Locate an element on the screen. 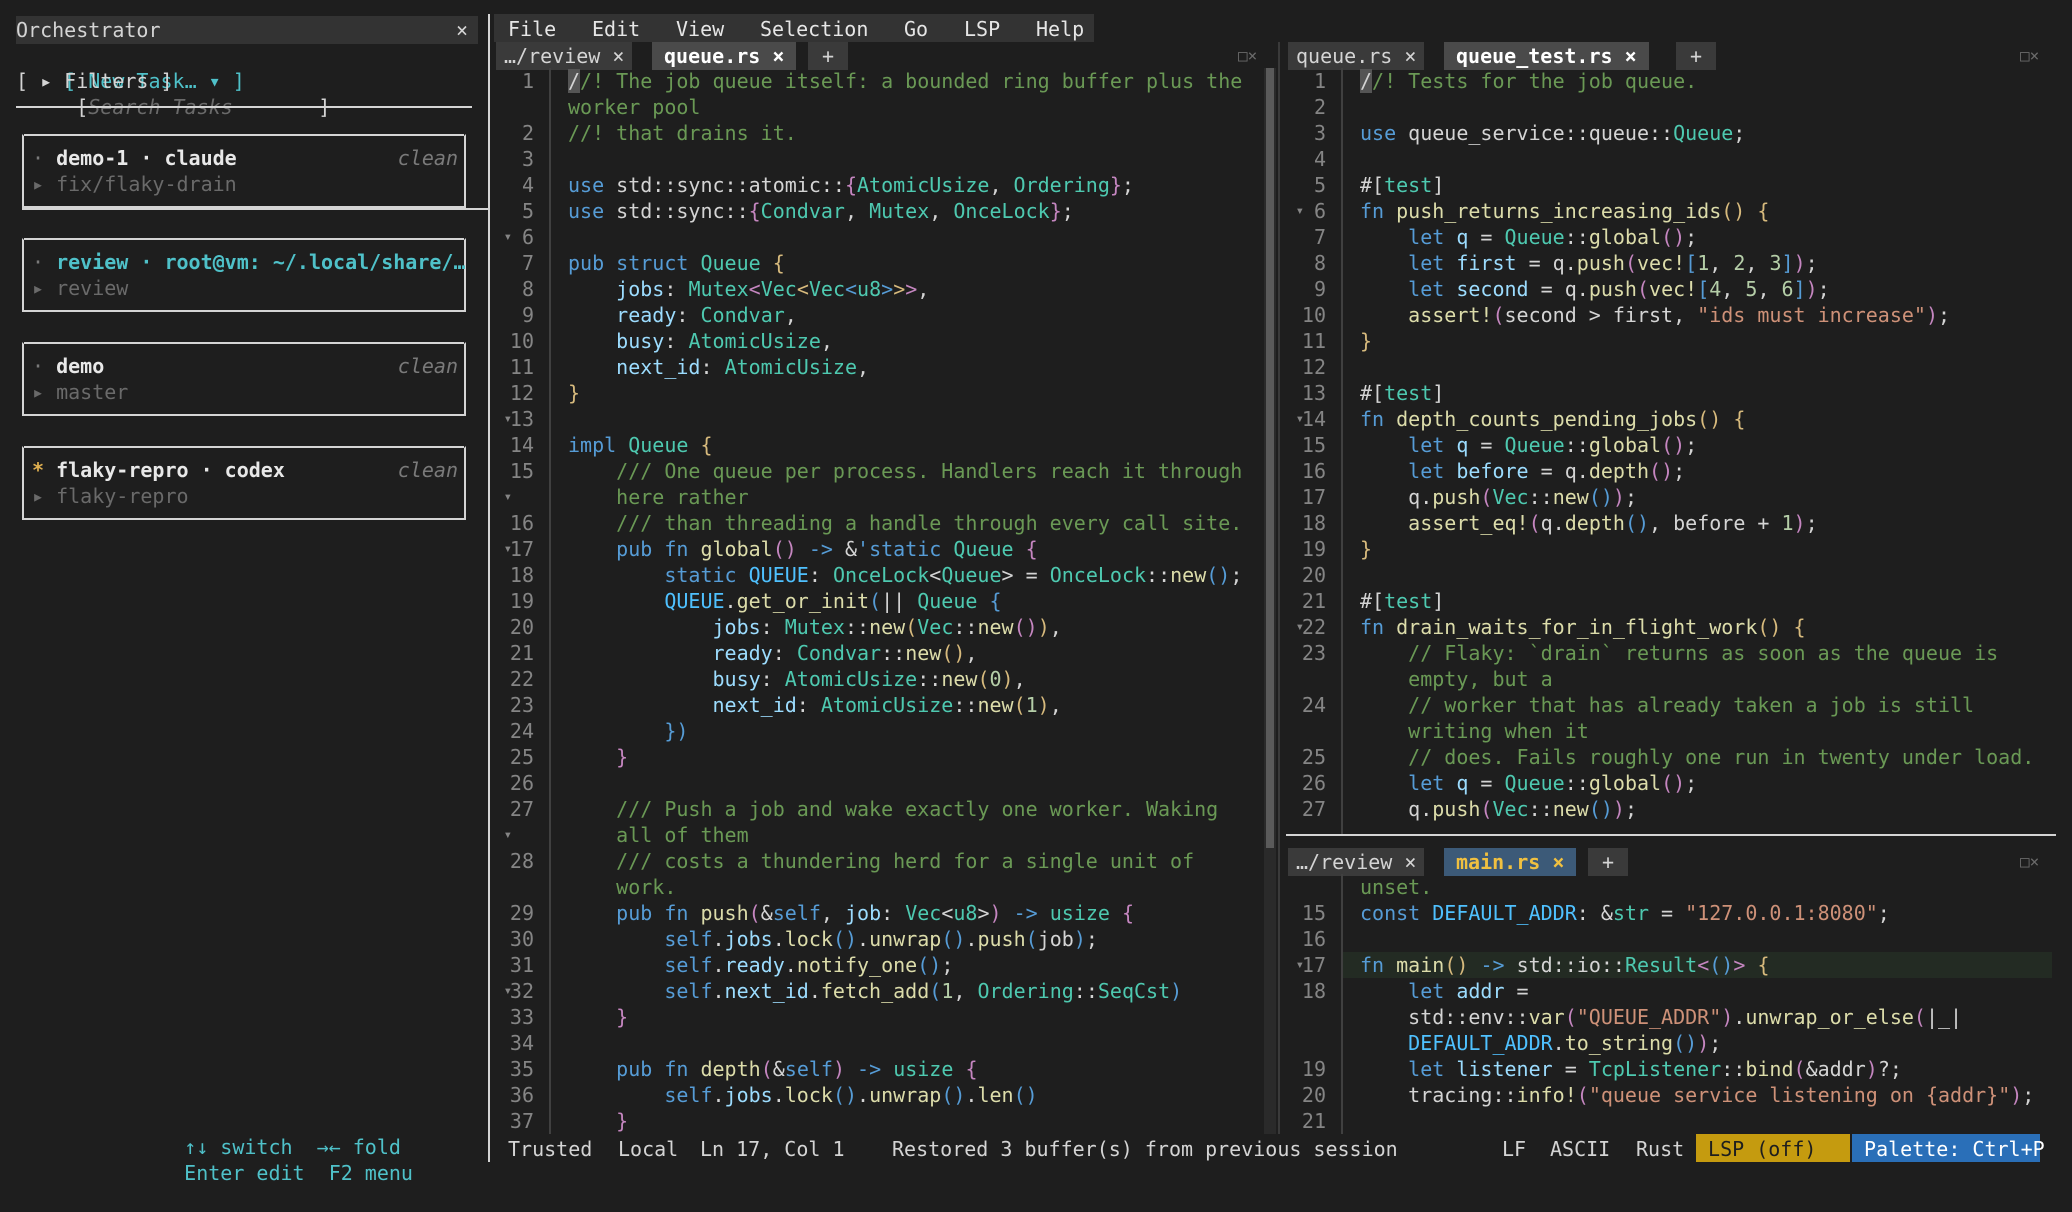 The height and width of the screenshot is (1212, 2072). sidebar-title: Orchestrator is located at coordinates (88, 30).